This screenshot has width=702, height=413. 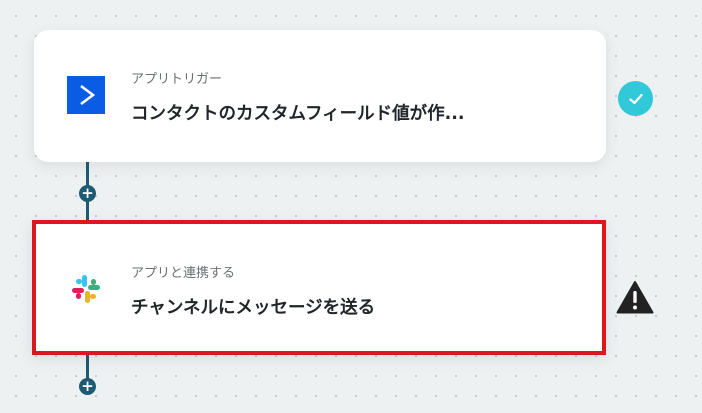 I want to click on step-type-label: アプリと連携する, so click(x=183, y=273).